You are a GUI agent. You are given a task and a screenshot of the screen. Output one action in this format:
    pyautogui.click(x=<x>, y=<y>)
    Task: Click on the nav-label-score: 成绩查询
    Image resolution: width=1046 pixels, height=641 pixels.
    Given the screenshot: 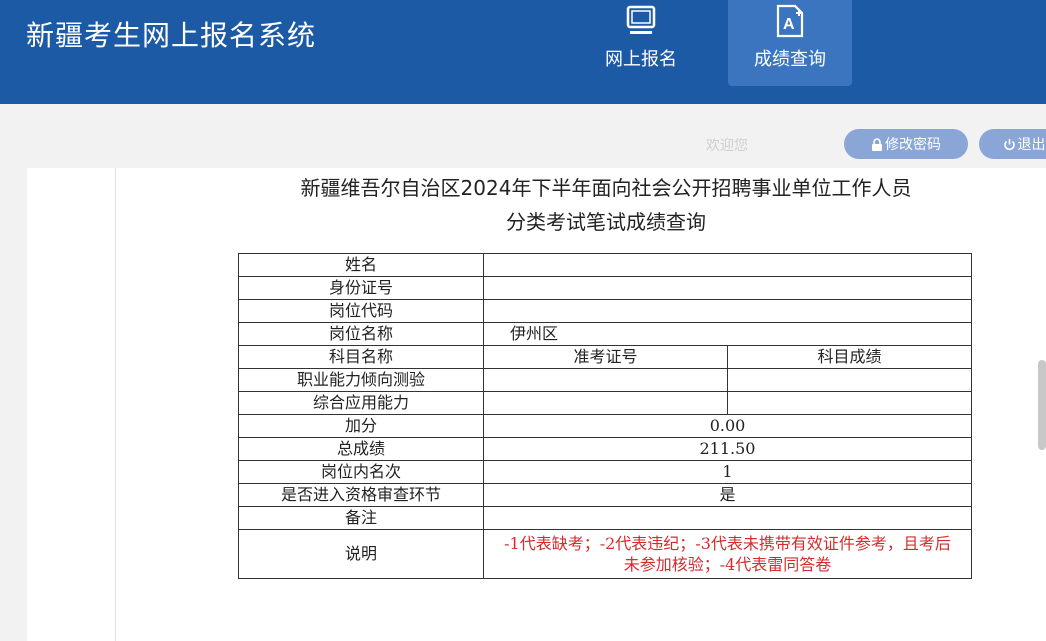 What is the action you would take?
    pyautogui.click(x=790, y=59)
    